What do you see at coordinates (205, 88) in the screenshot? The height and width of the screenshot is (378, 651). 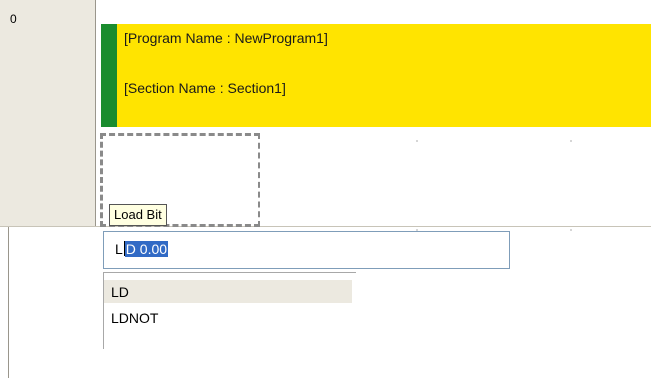 I see `section-name-text: [Section Name : Section1]` at bounding box center [205, 88].